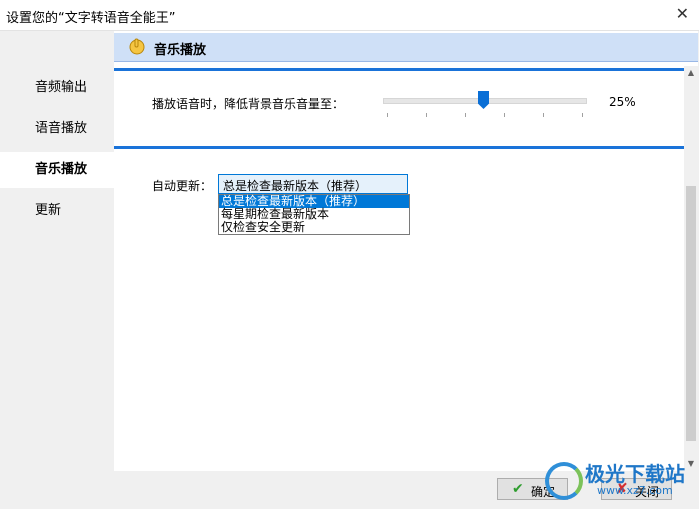  Describe the element at coordinates (682, 13) in the screenshot. I see `close-icon: ✕` at that location.